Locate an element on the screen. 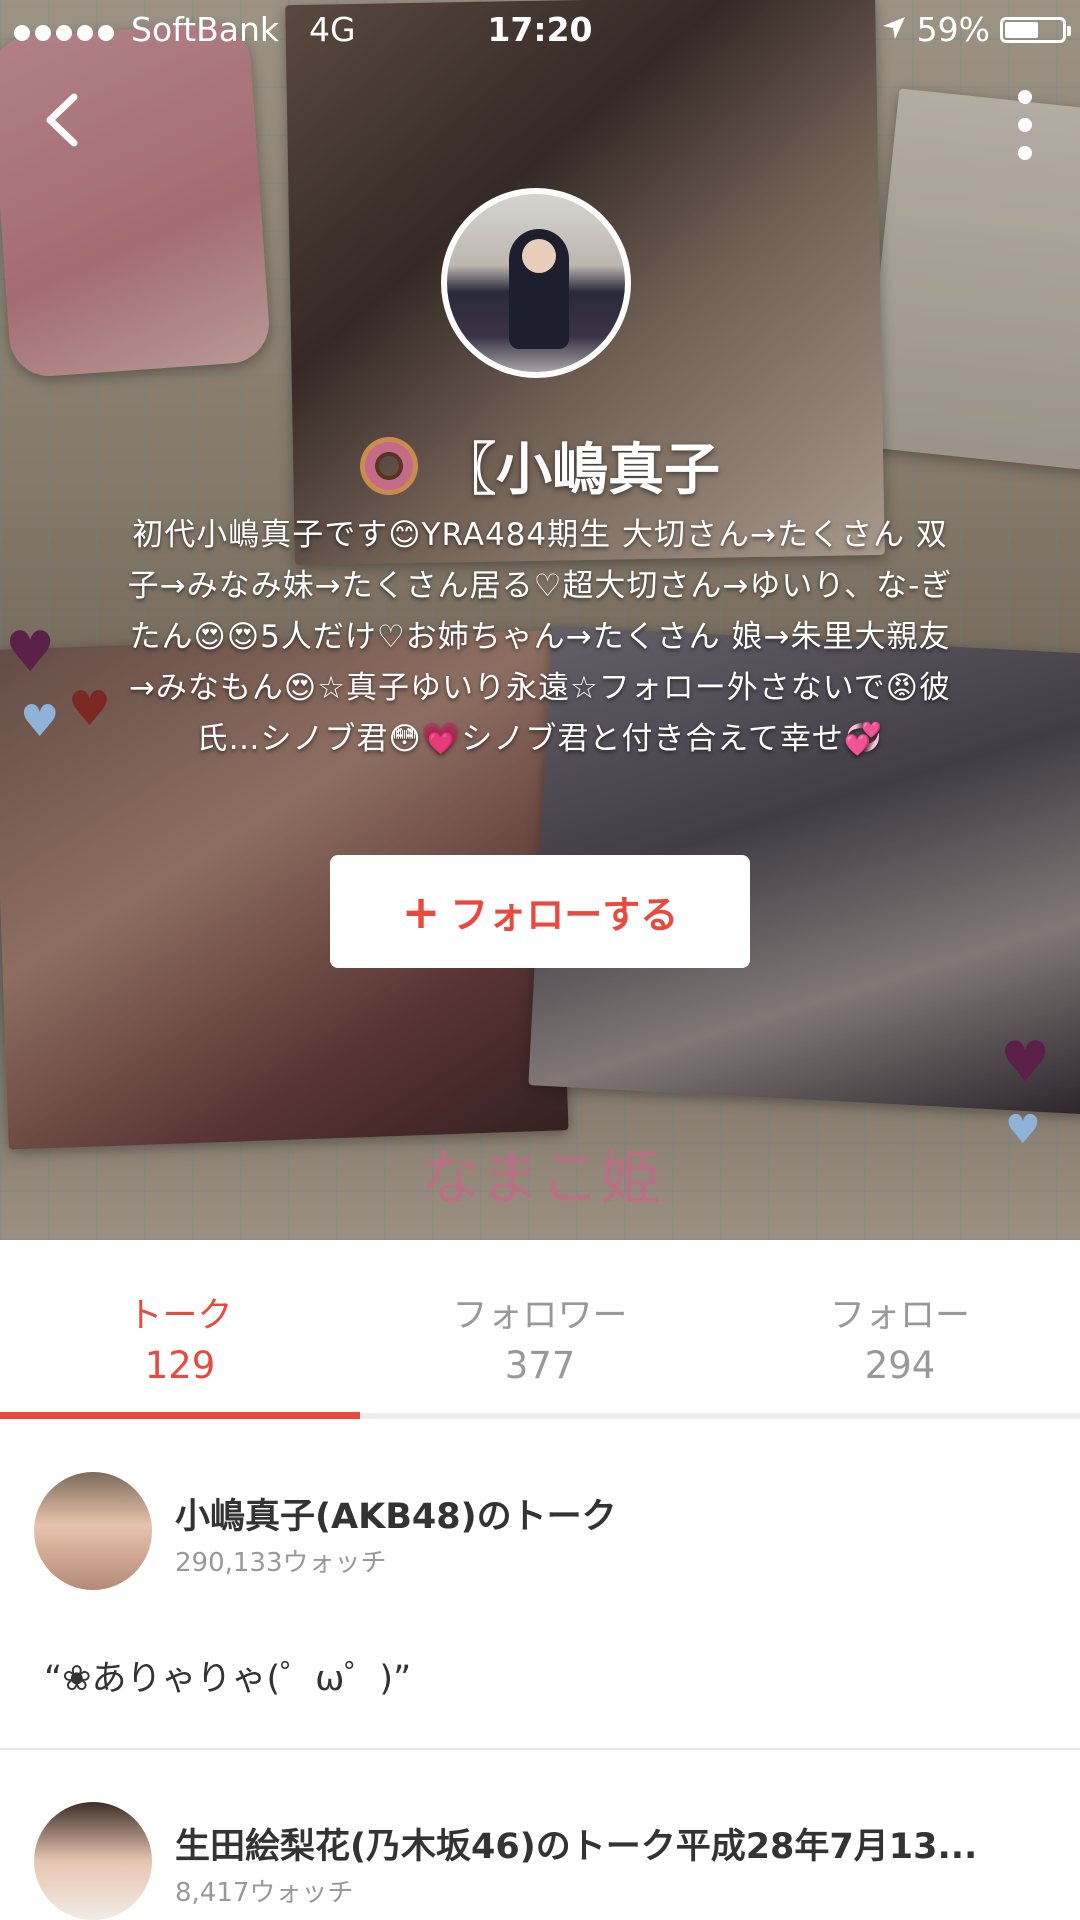 This screenshot has width=1080, height=1920. more-options-button is located at coordinates (1025, 125).